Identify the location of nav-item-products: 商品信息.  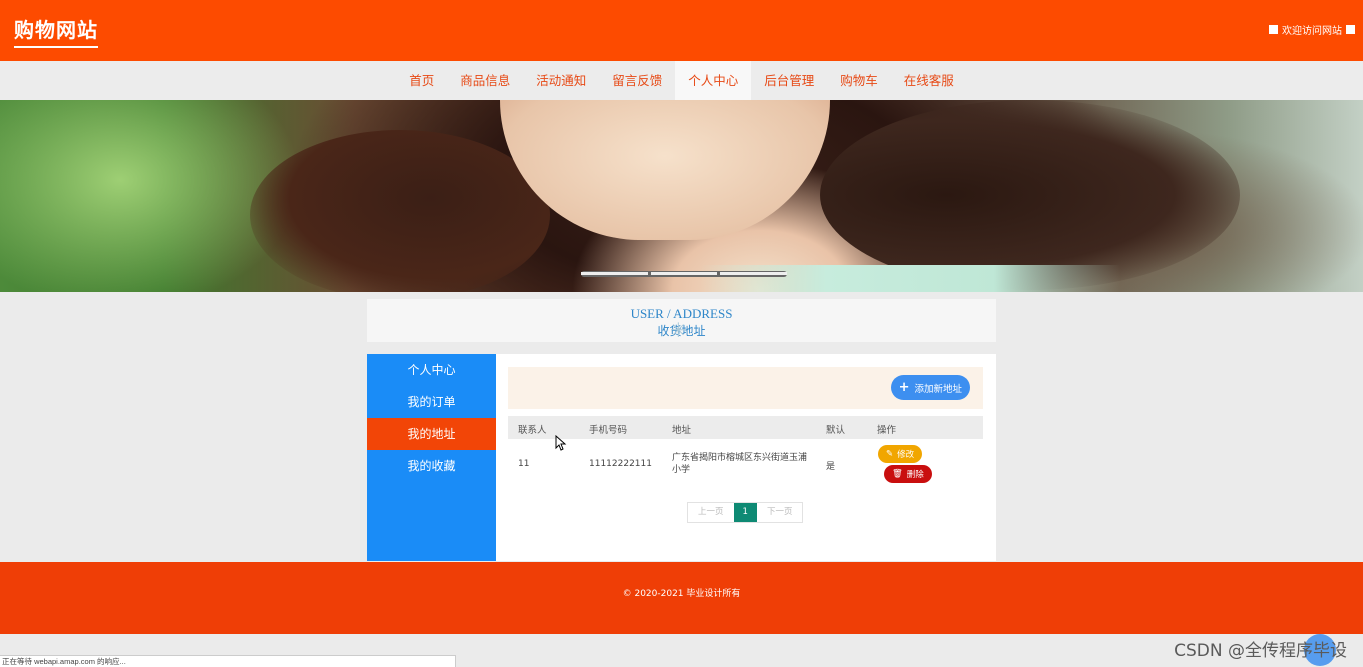
(485, 80).